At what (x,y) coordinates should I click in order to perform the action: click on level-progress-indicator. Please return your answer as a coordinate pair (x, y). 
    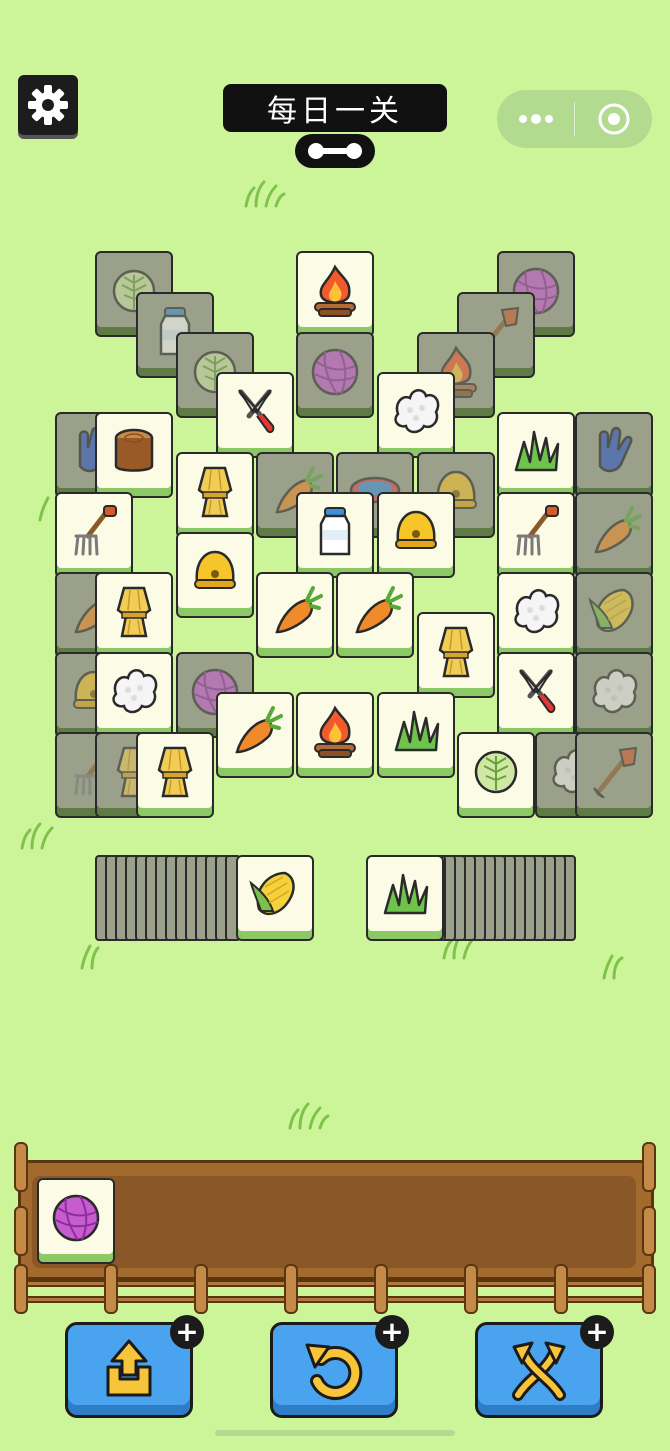
    Looking at the image, I should click on (335, 151).